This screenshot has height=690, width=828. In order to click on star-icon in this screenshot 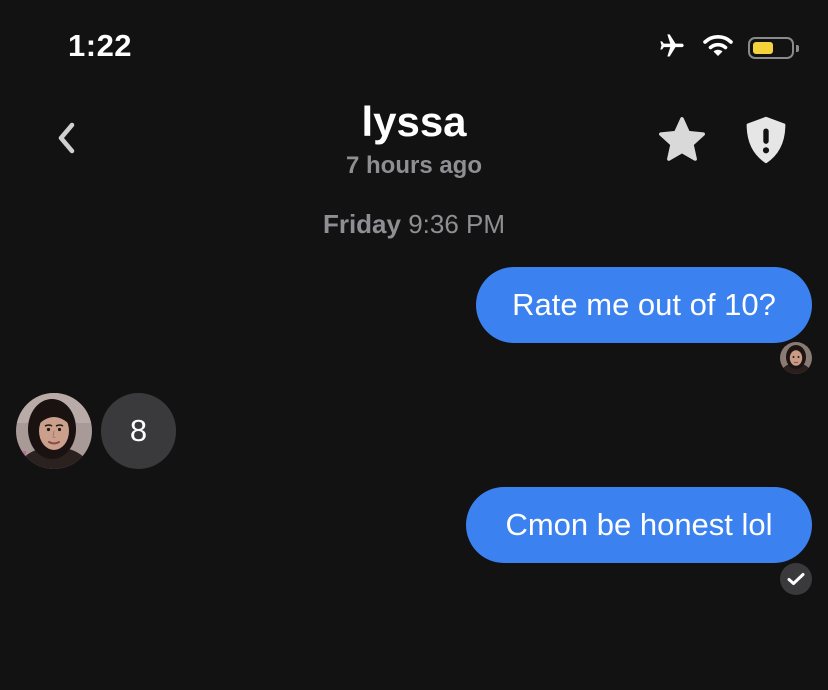, I will do `click(682, 139)`.